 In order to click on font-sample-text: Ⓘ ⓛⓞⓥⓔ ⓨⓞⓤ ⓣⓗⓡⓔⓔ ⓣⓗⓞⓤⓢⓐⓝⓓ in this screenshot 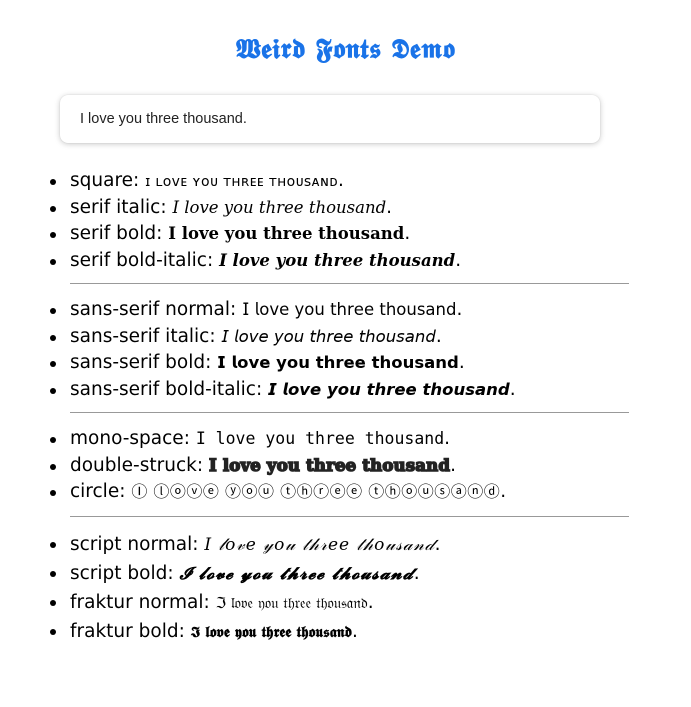, I will do `click(316, 491)`.